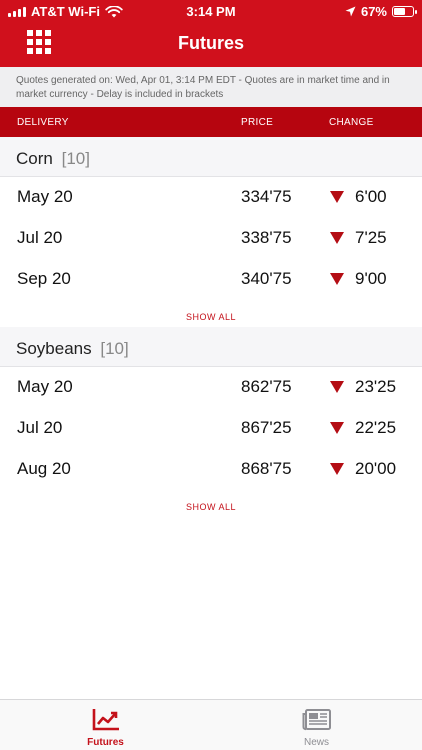 This screenshot has width=422, height=750. Describe the element at coordinates (105, 742) in the screenshot. I see `tab-label: Futures` at that location.